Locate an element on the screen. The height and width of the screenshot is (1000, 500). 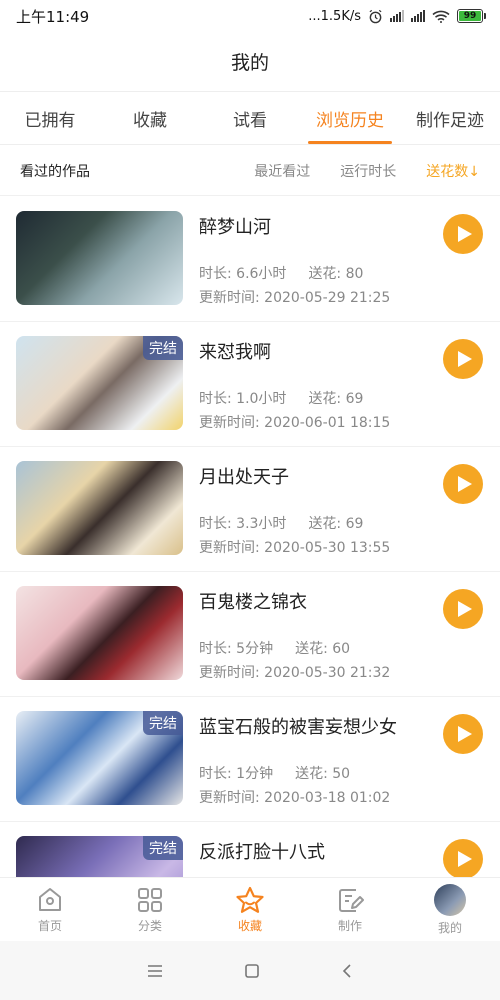
tab-bar: 已拥有 收藏 试看 浏览历史 制作足迹 is located at coordinates (250, 119).